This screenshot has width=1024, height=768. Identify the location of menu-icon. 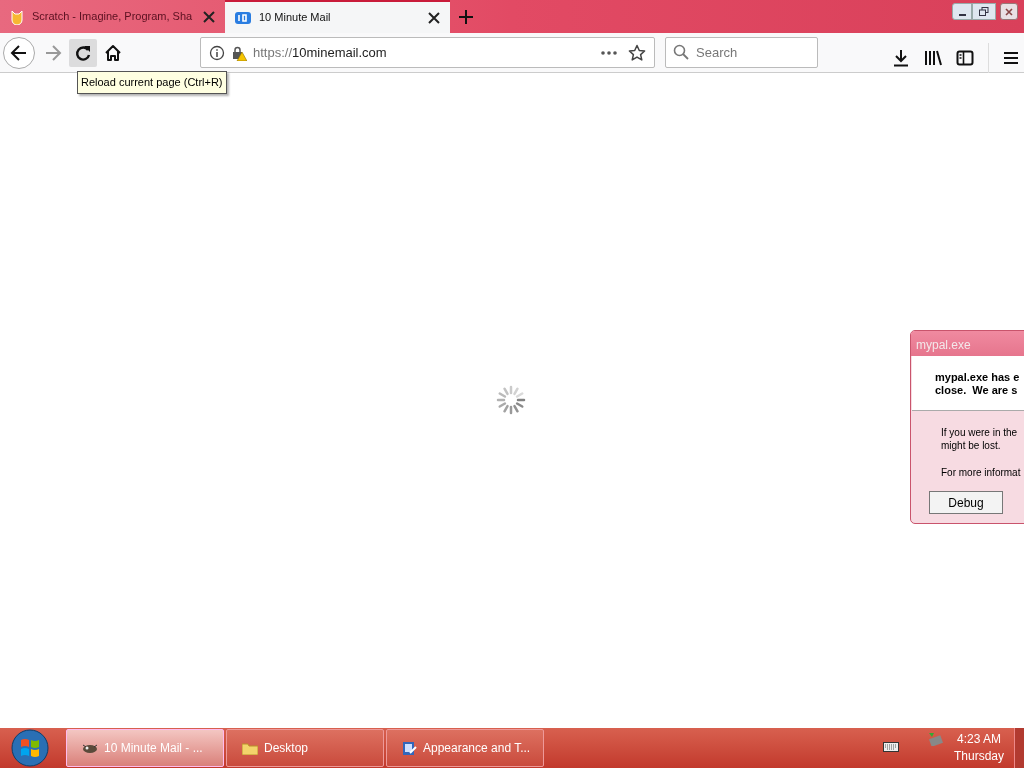
(1011, 58).